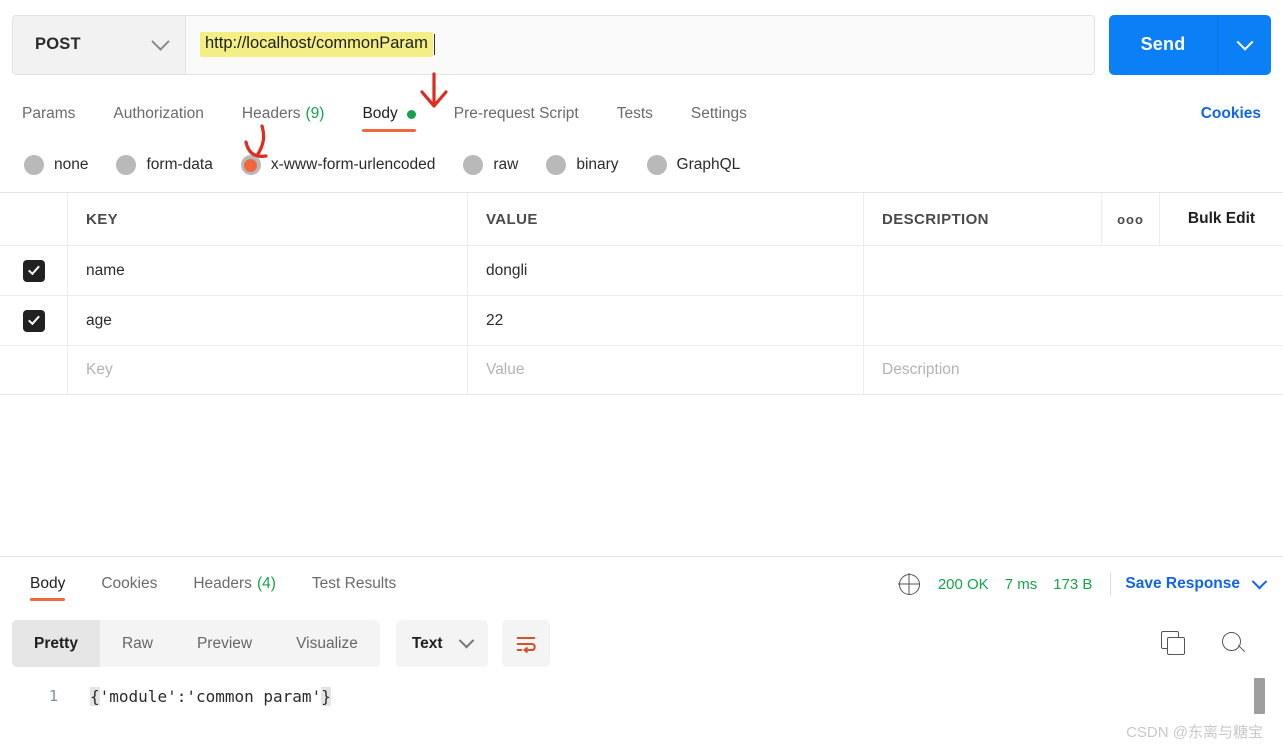  I want to click on tab-tests: Tests, so click(635, 114).